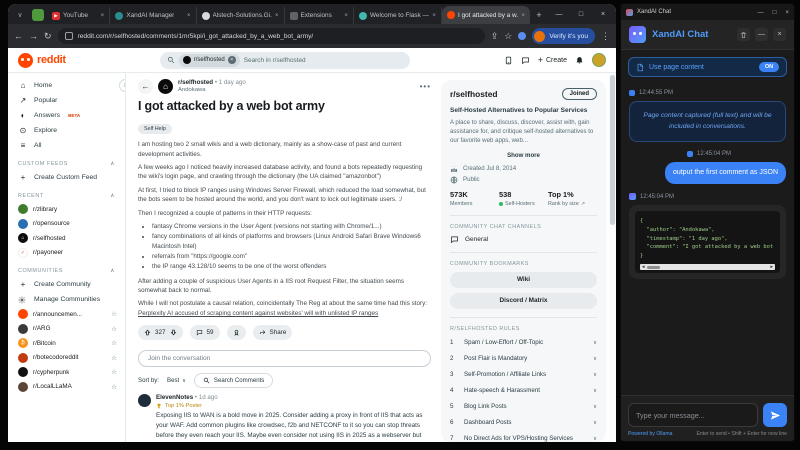  Describe the element at coordinates (165, 87) in the screenshot. I see `subreddit-avatar: ⌂` at that location.